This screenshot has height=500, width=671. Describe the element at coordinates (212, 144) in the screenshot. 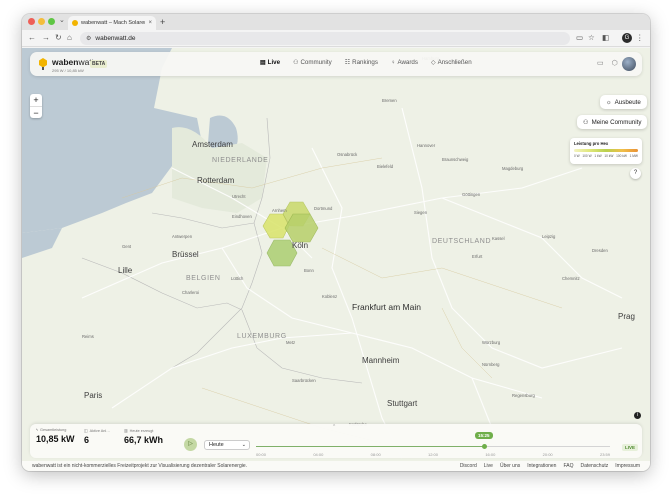

I see `map-label-amsterdam: Amsterdam` at that location.